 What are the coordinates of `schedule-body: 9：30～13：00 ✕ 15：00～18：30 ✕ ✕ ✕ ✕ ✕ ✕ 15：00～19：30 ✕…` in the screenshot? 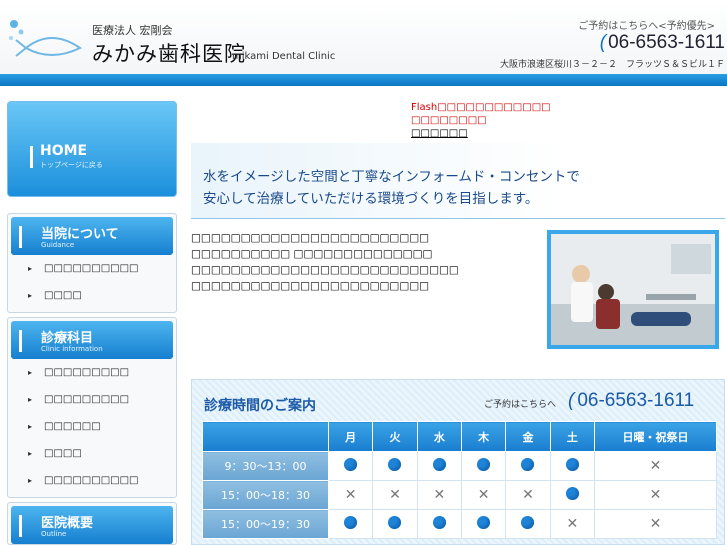 It's located at (459, 495).